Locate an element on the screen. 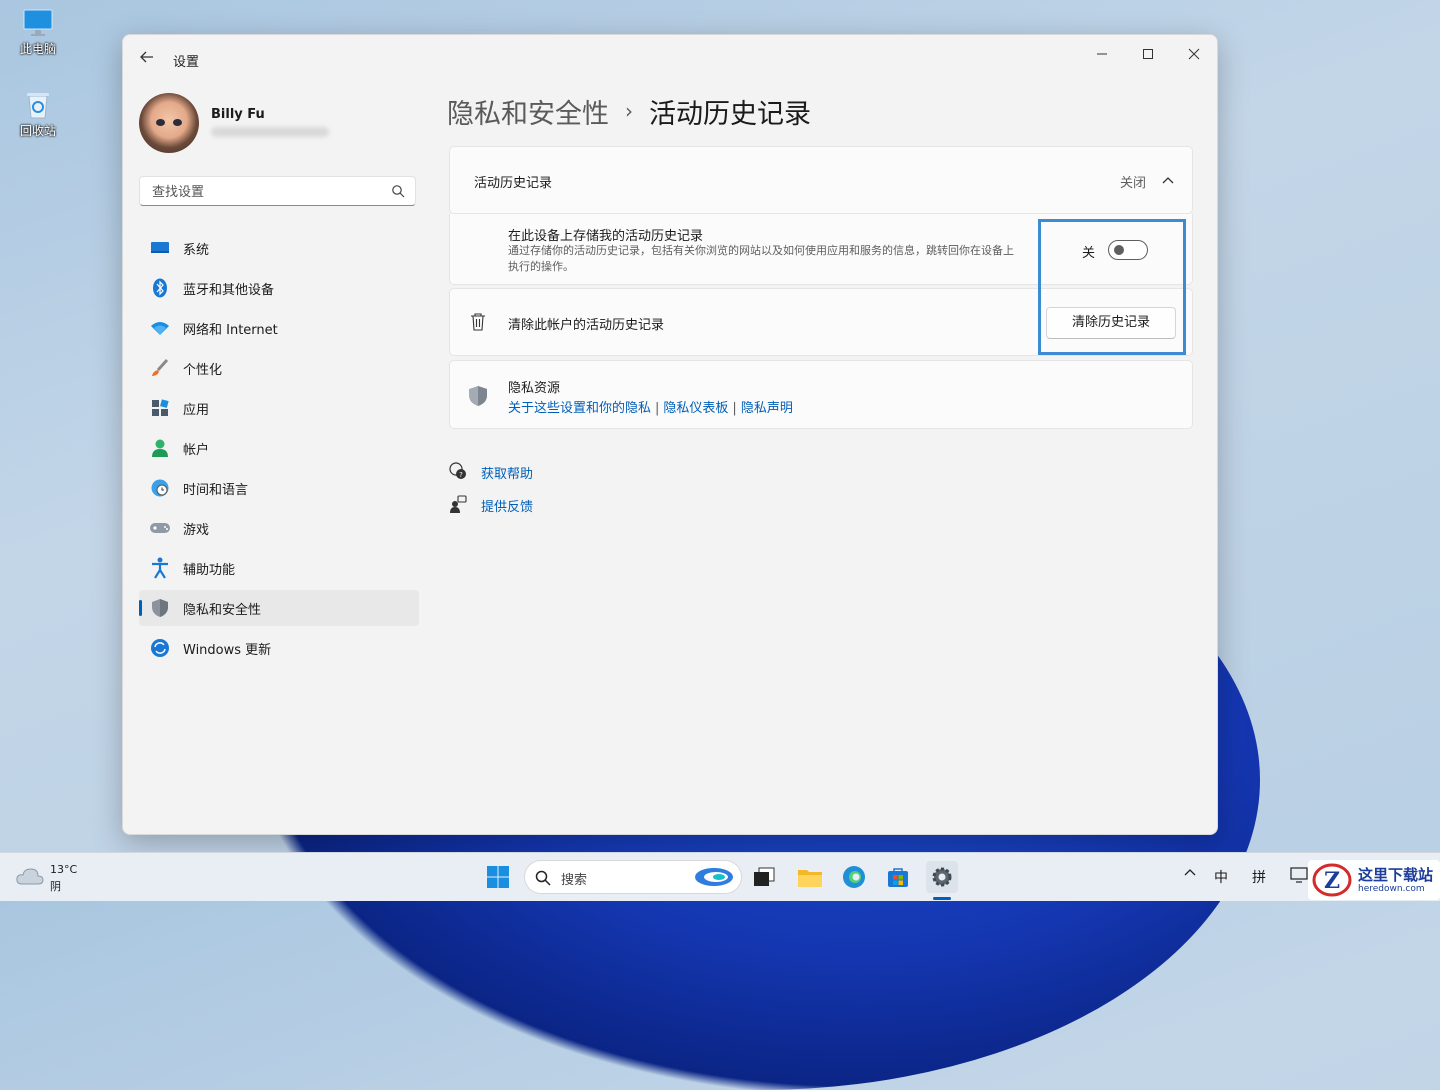 This screenshot has width=1440, height=1090. settings-taskbar-button is located at coordinates (942, 877).